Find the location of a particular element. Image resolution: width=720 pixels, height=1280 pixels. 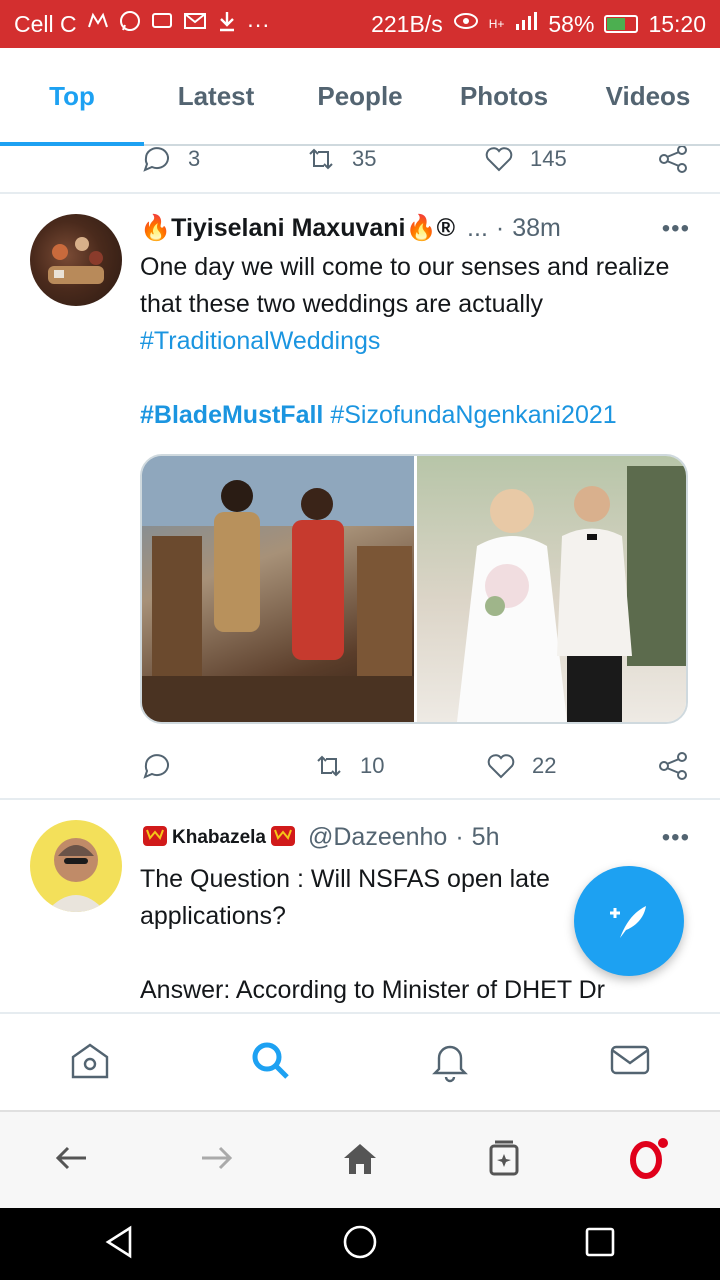

network-type: H+ is located at coordinates (496, 24).